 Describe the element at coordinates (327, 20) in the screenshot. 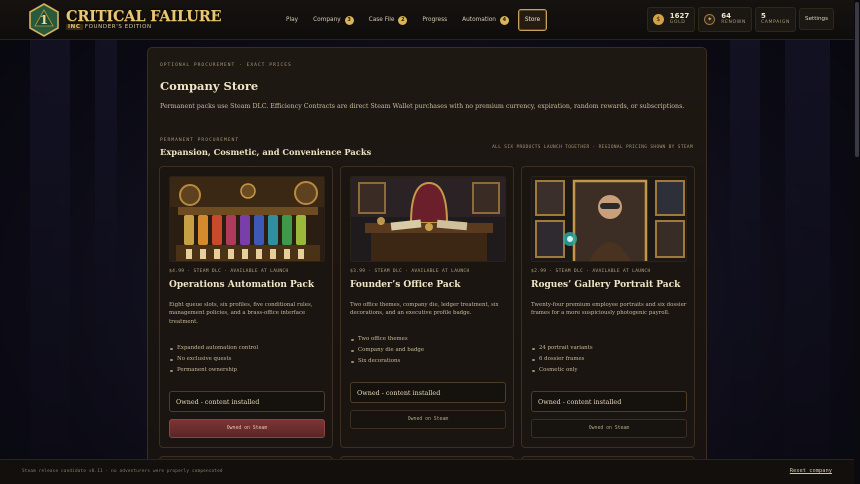

I see `nav-company-label: Company` at that location.